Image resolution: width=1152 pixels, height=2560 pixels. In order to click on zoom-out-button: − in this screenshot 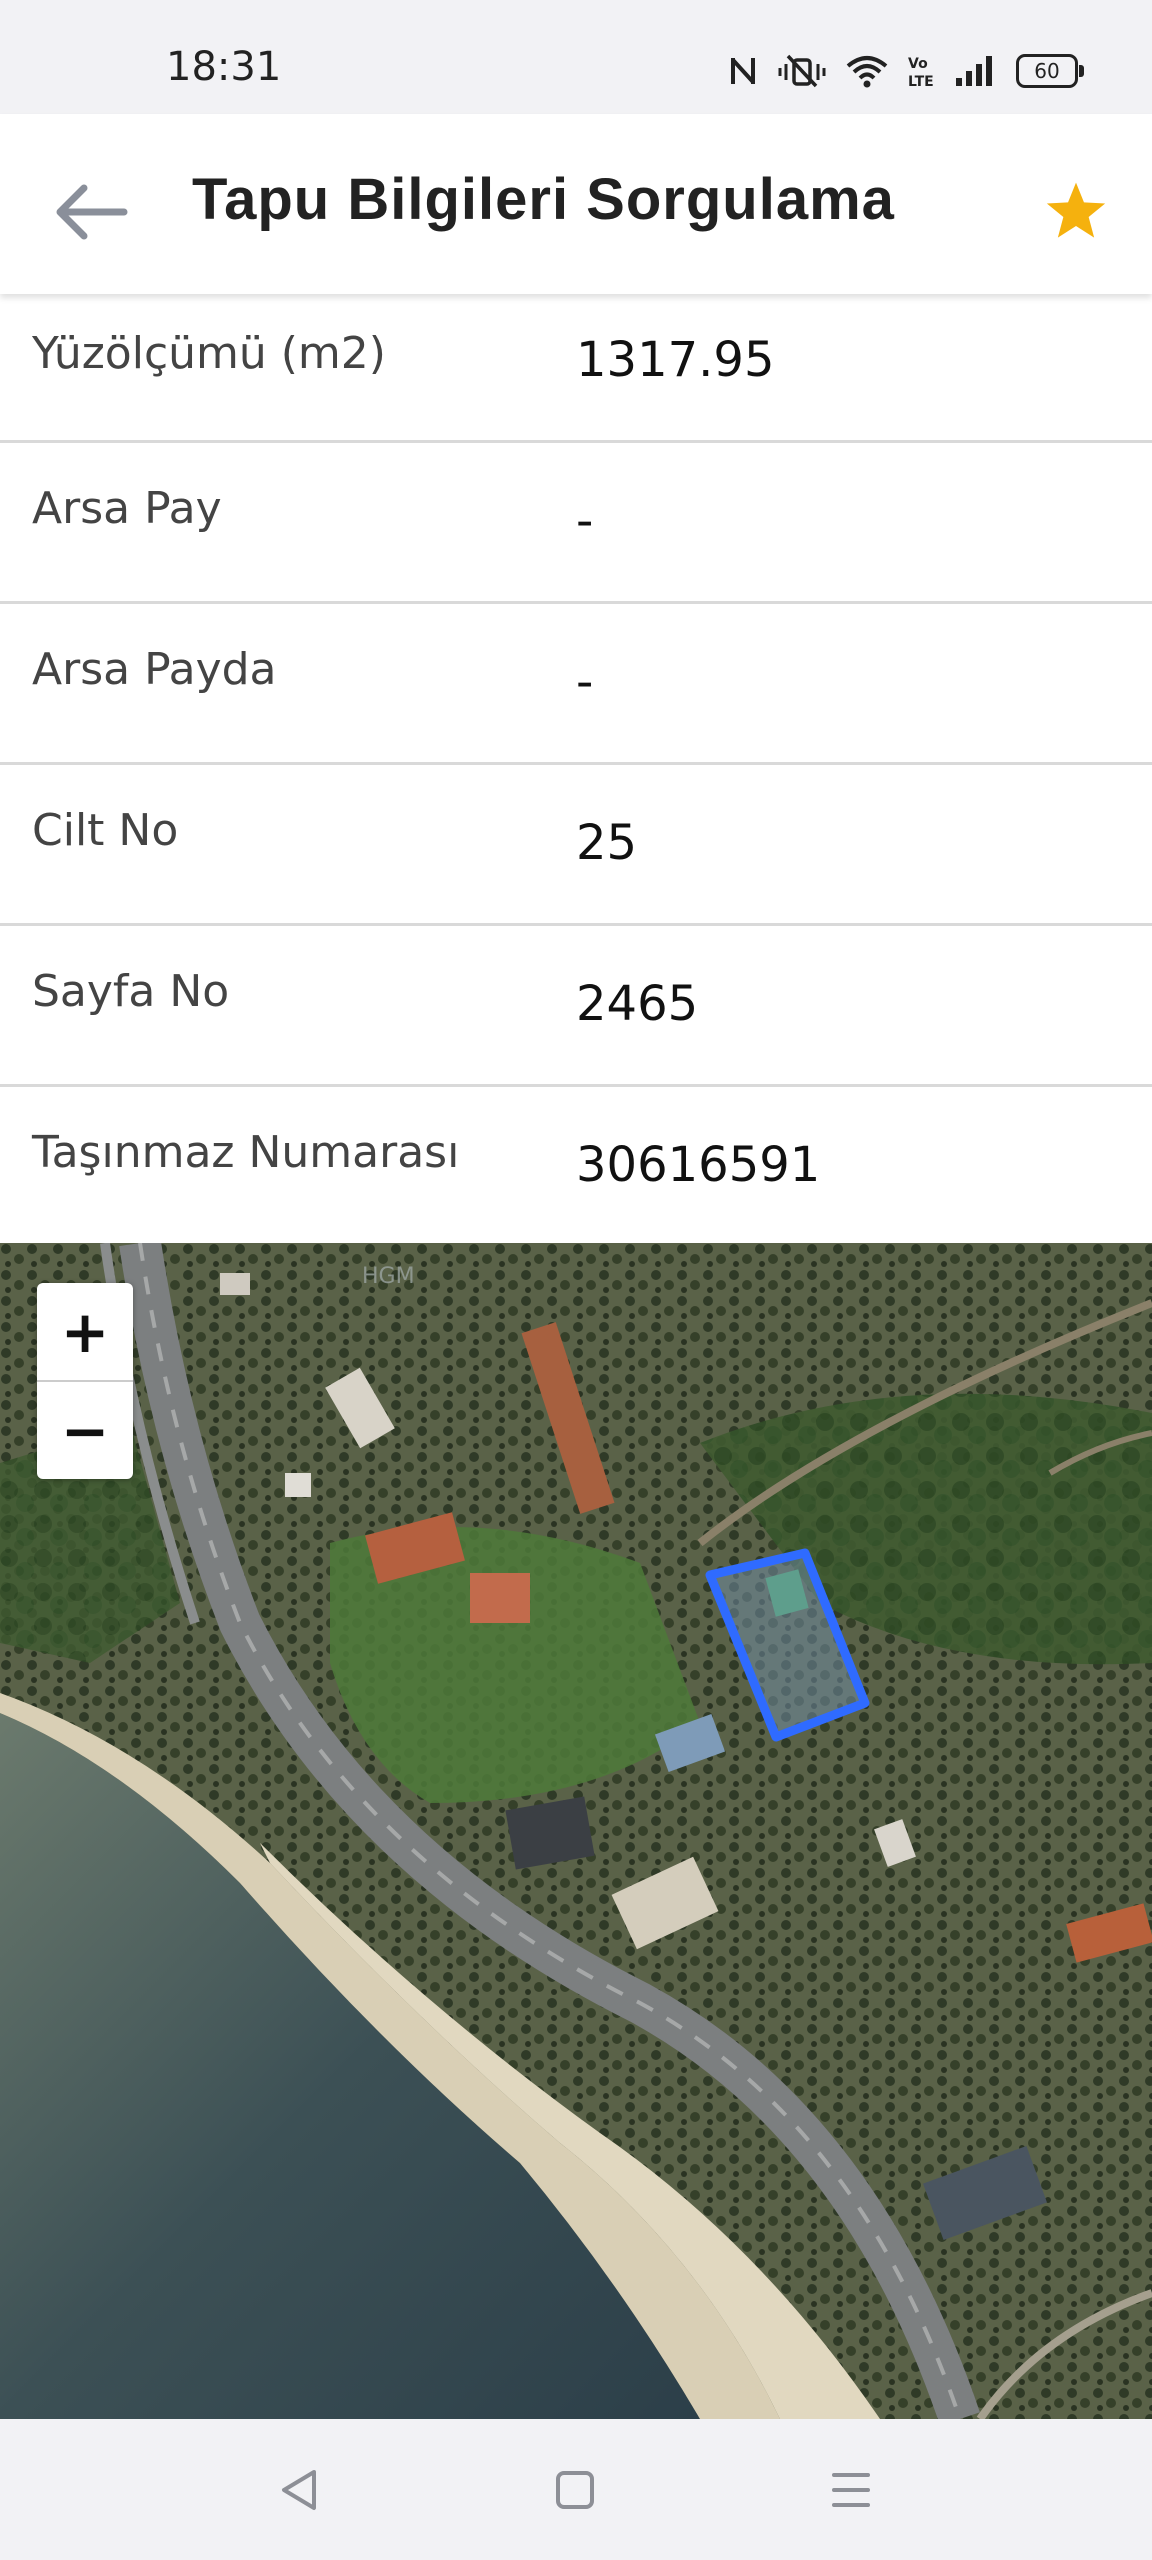, I will do `click(85, 1430)`.